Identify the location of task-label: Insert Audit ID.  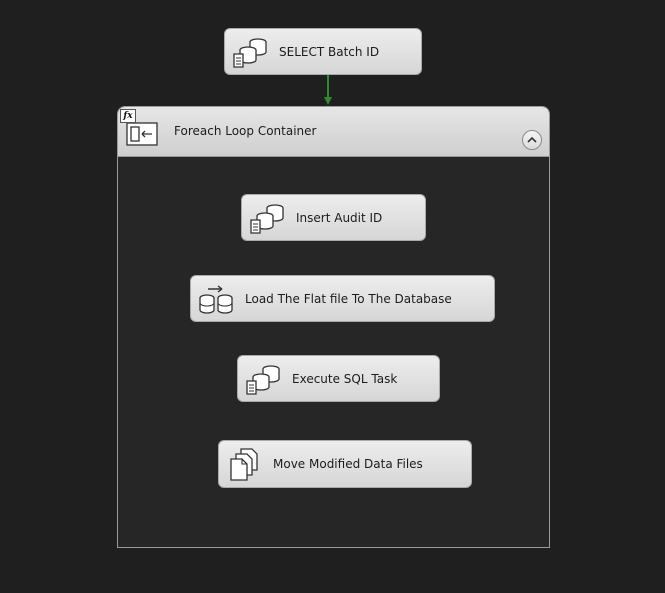
(339, 217).